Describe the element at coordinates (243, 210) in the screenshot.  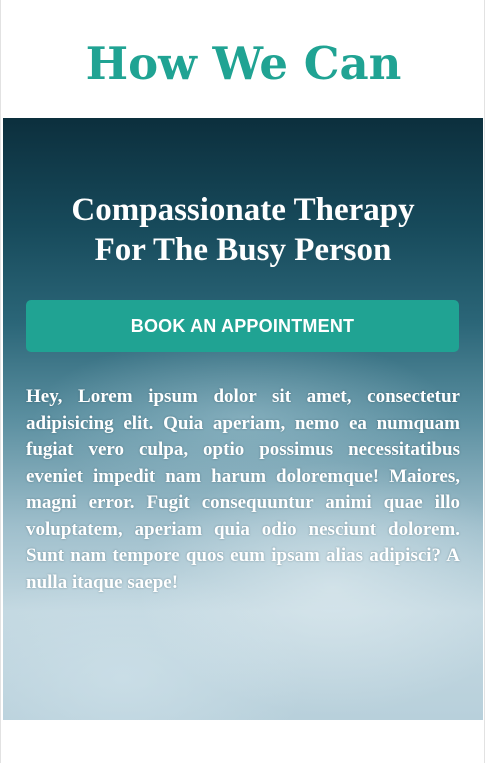
I see `hero-heading-line-1: Compassionate Therapy` at that location.